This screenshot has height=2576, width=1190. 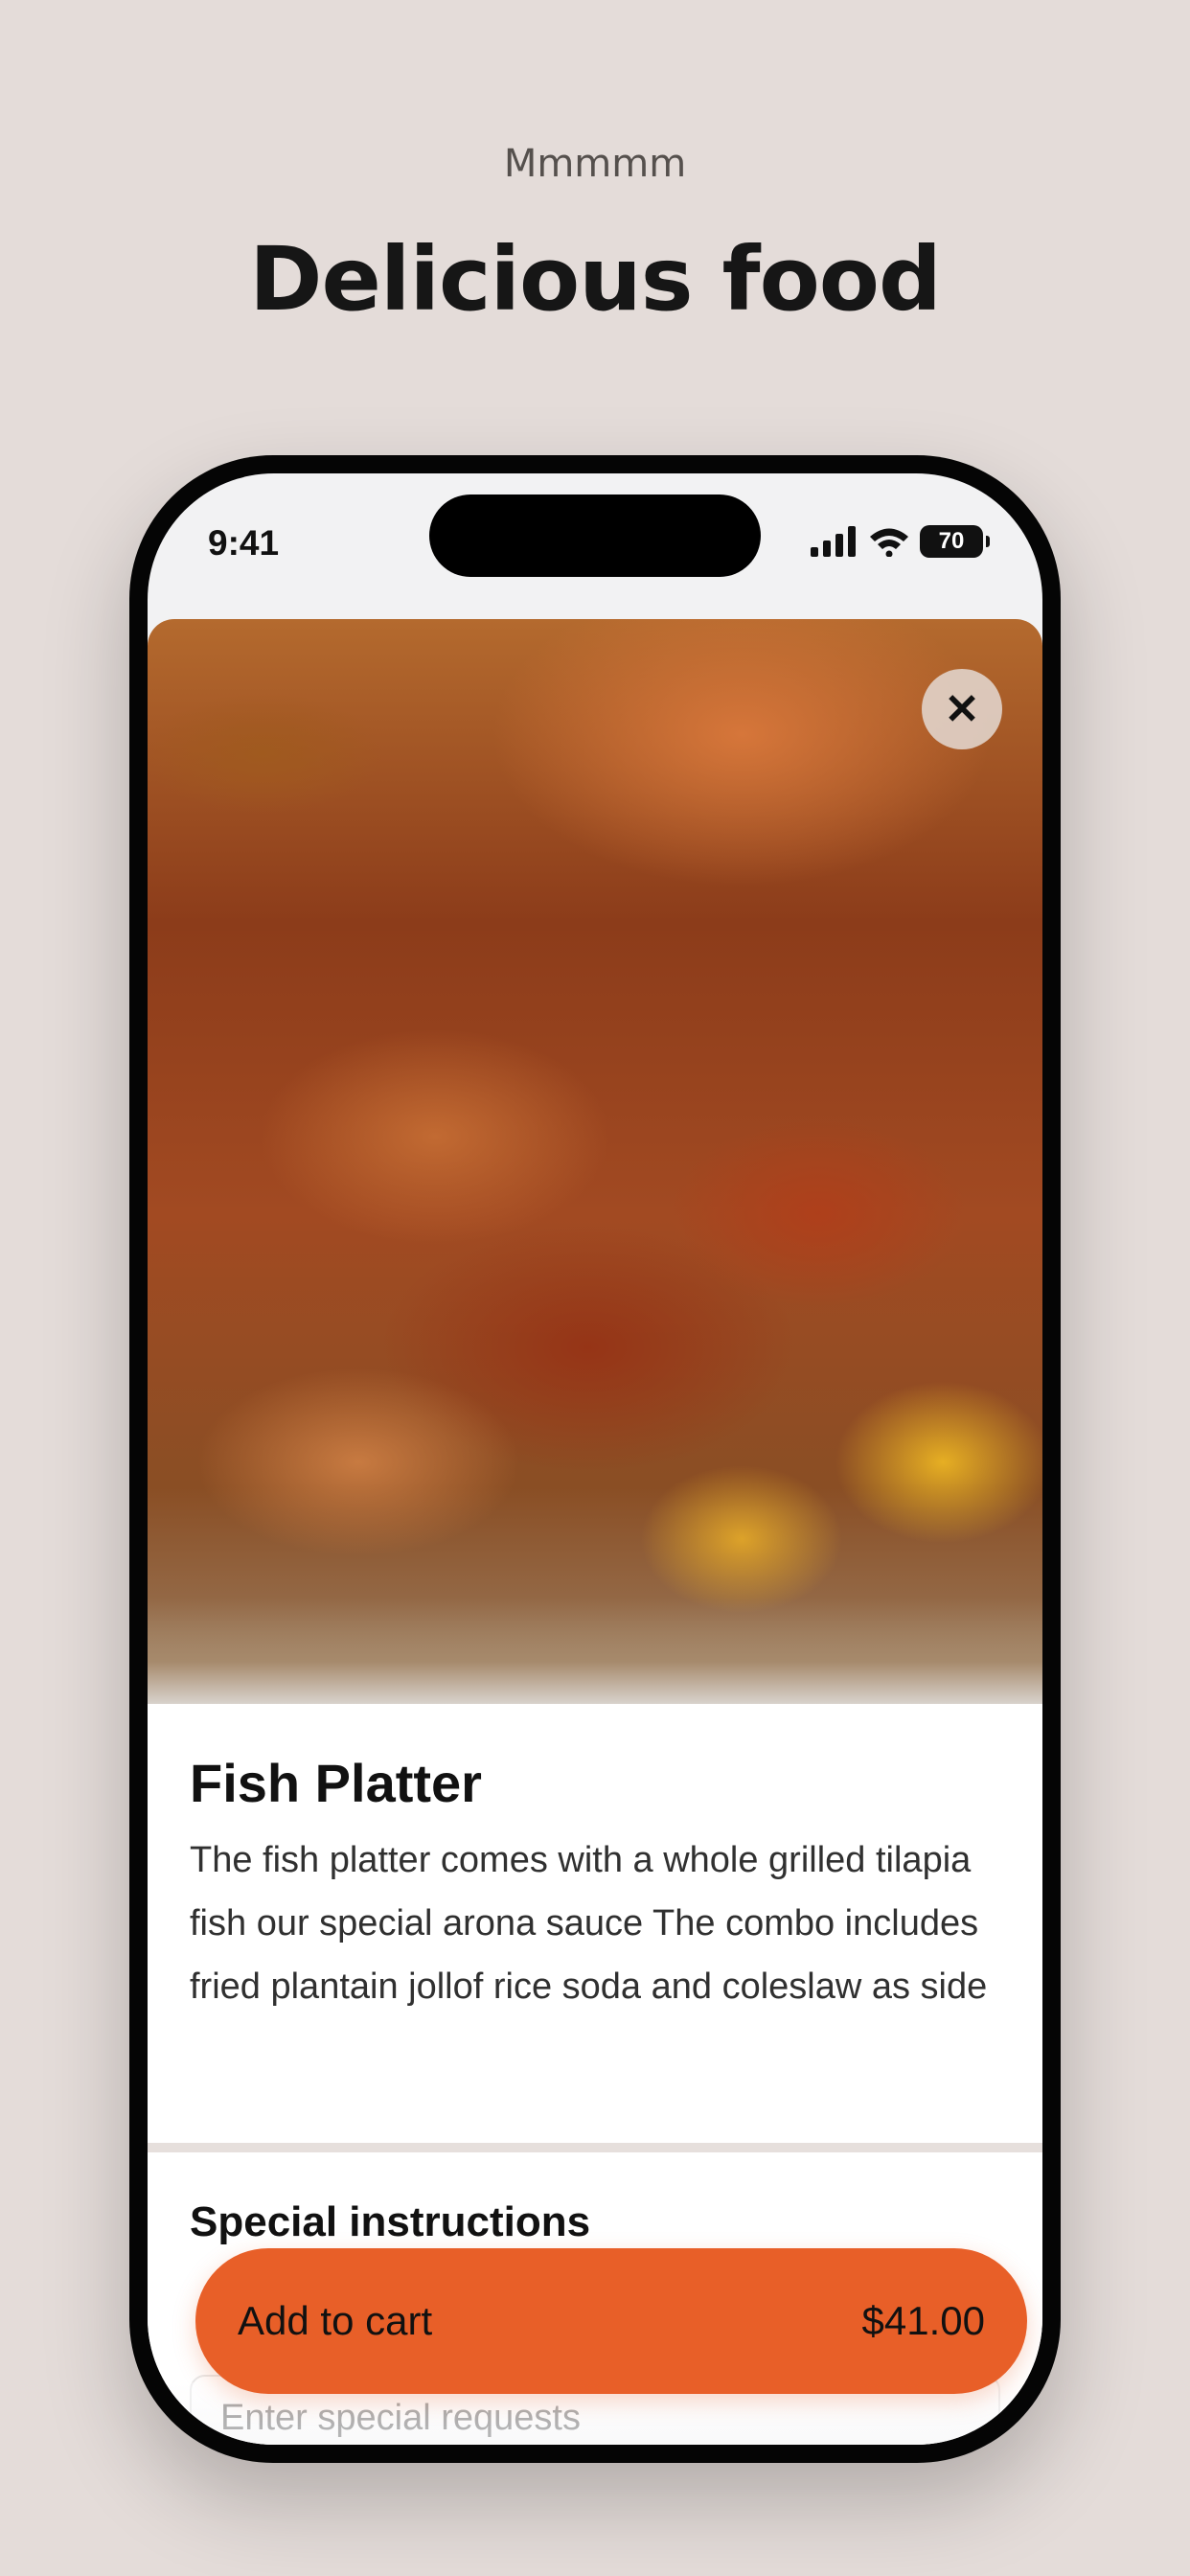 I want to click on page-headline: Delicious food, so click(x=595, y=280).